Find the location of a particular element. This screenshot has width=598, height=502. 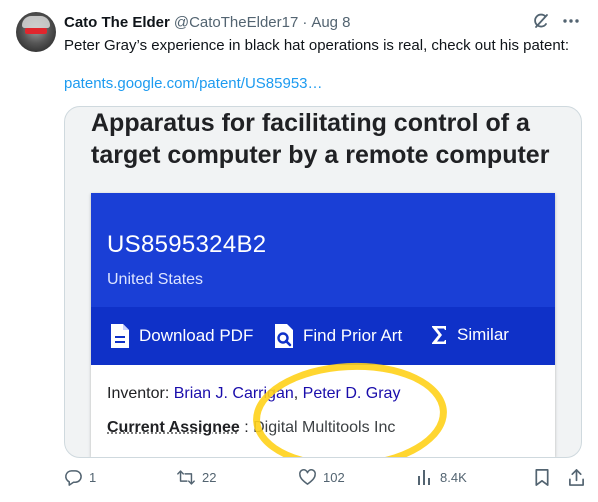

bookmark-button is located at coordinates (542, 477).